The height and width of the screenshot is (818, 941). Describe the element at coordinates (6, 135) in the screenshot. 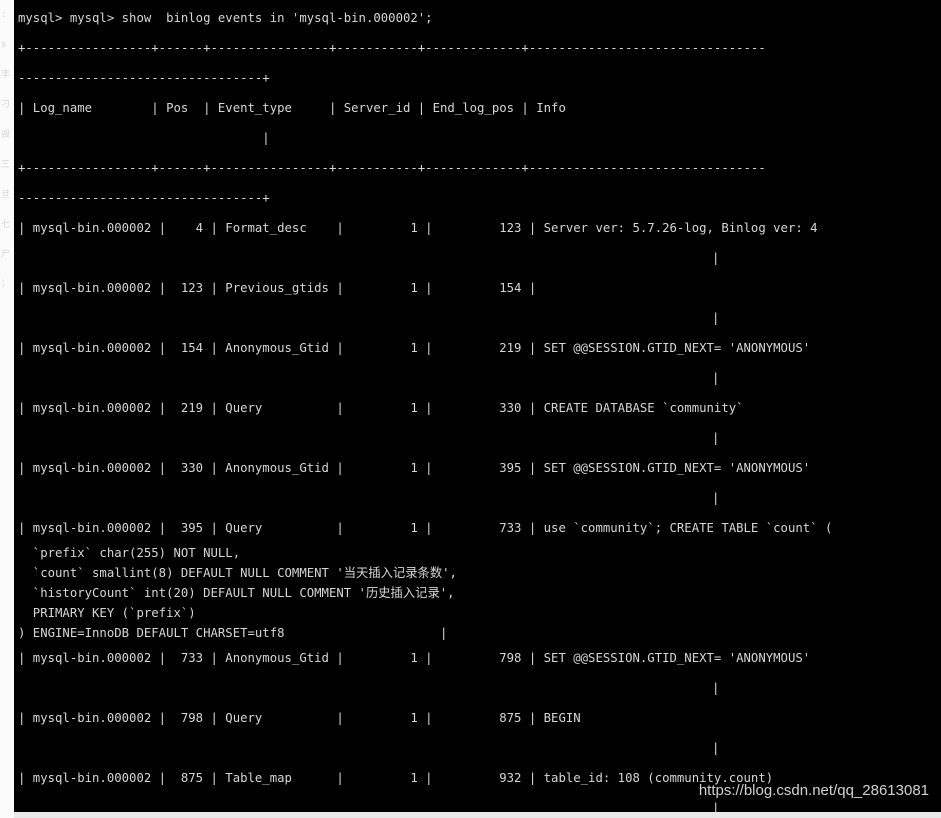

I see `backdrop-ghost-line: 毁` at that location.